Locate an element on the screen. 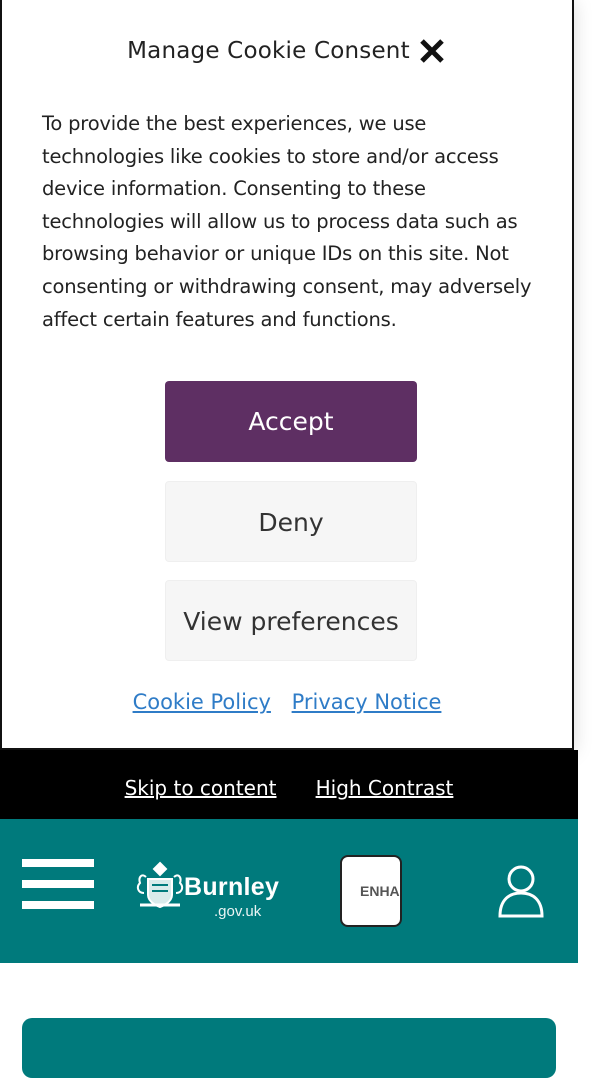  close-button is located at coordinates (432, 51).